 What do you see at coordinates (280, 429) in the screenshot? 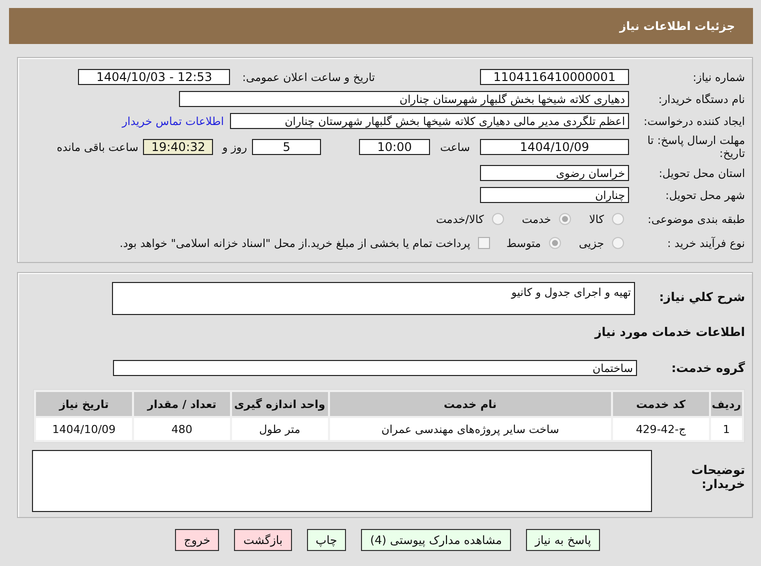
I see `table-cell: متر طول` at bounding box center [280, 429].